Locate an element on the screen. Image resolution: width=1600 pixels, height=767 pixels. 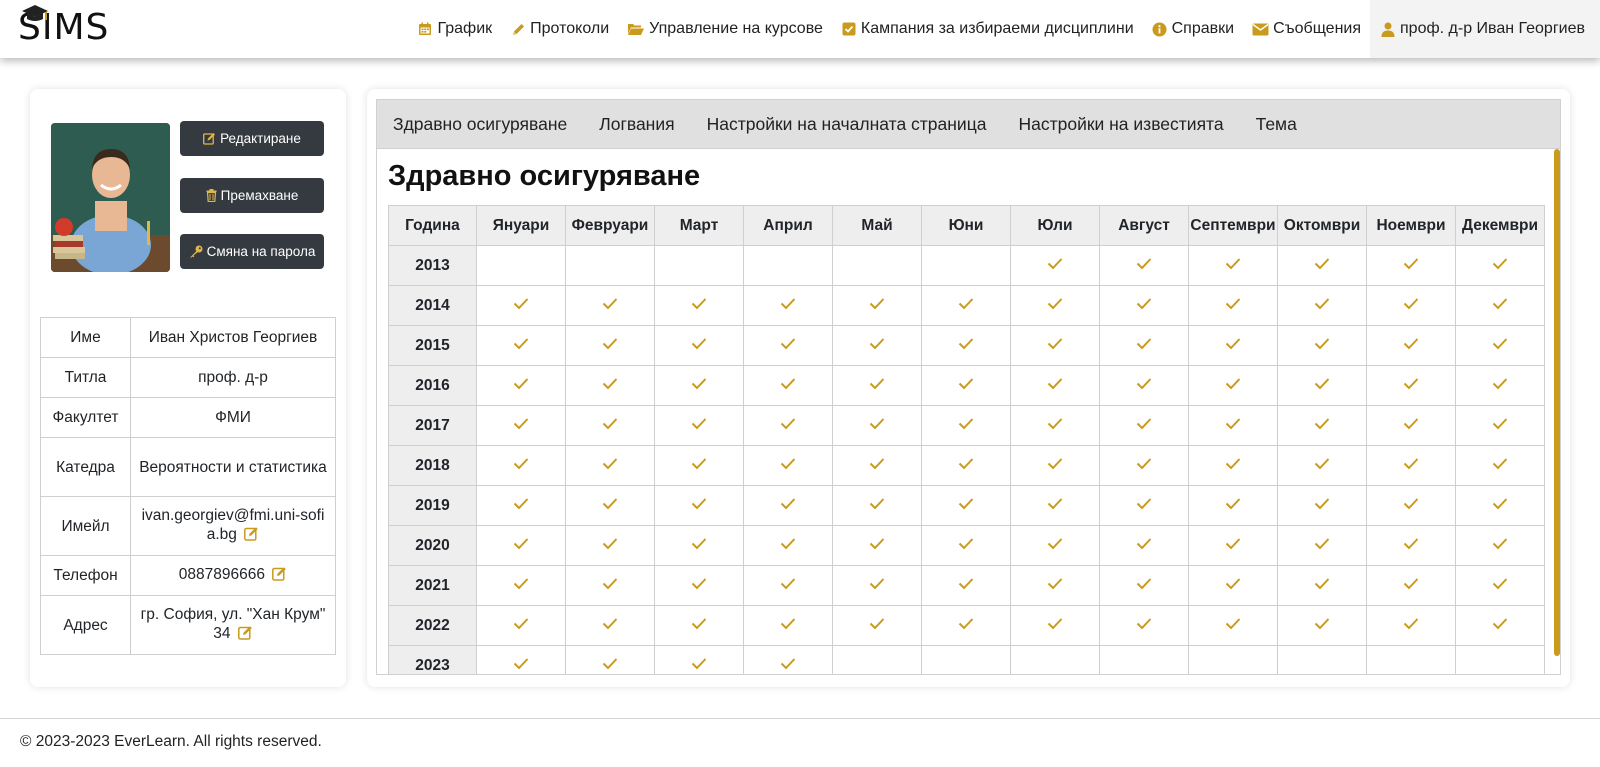
nav-item-course-management: Управление на курсове is located at coordinates (725, 29).